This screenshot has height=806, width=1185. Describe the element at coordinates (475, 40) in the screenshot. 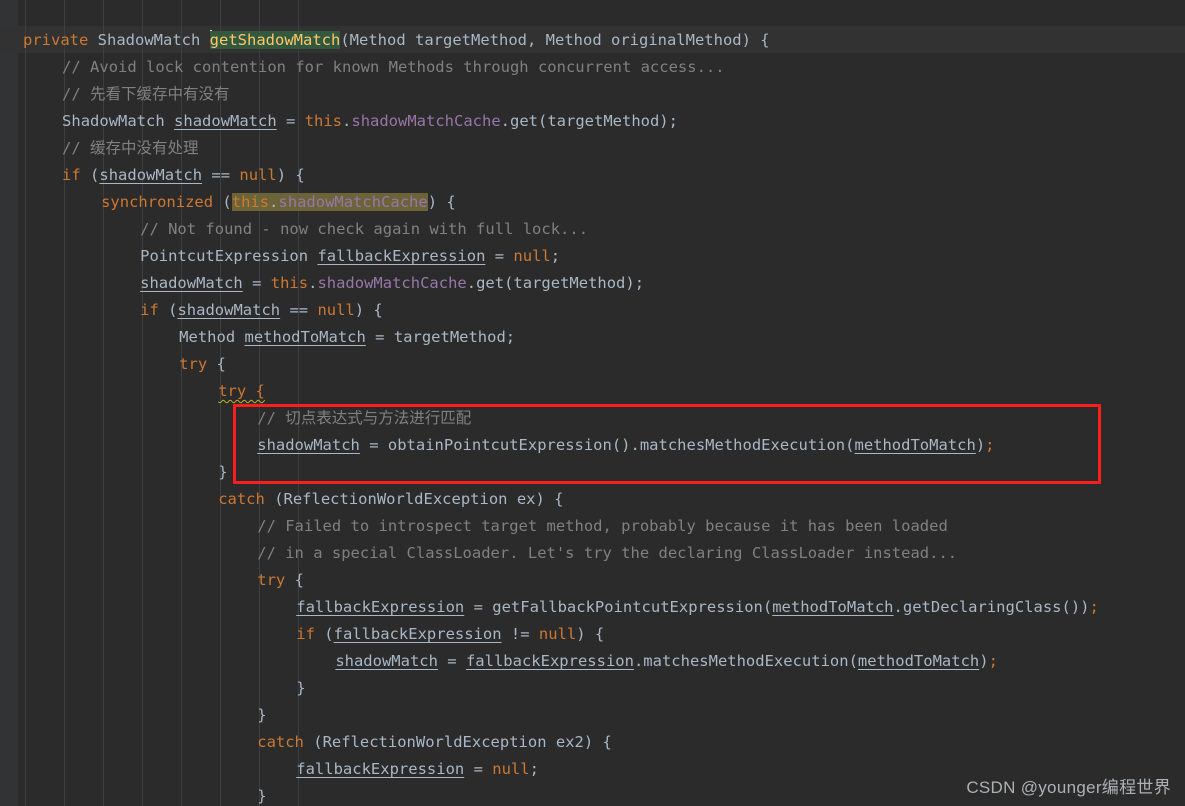

I see `code-token: targetMethod,` at that location.